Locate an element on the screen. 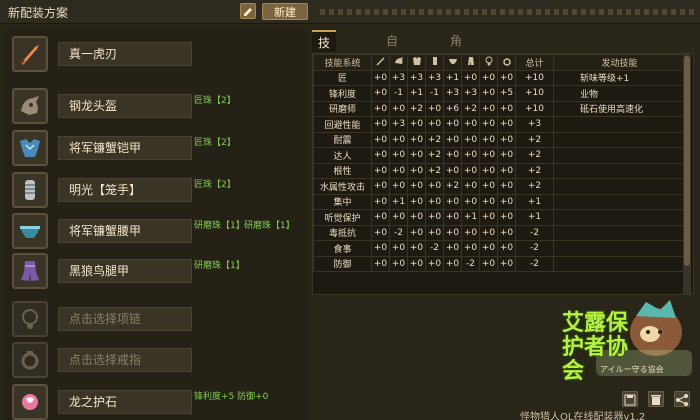 The image size is (700, 420). equip-row-legs: 黑狼鸟腿甲 研磨珠【1】 is located at coordinates (156, 271).